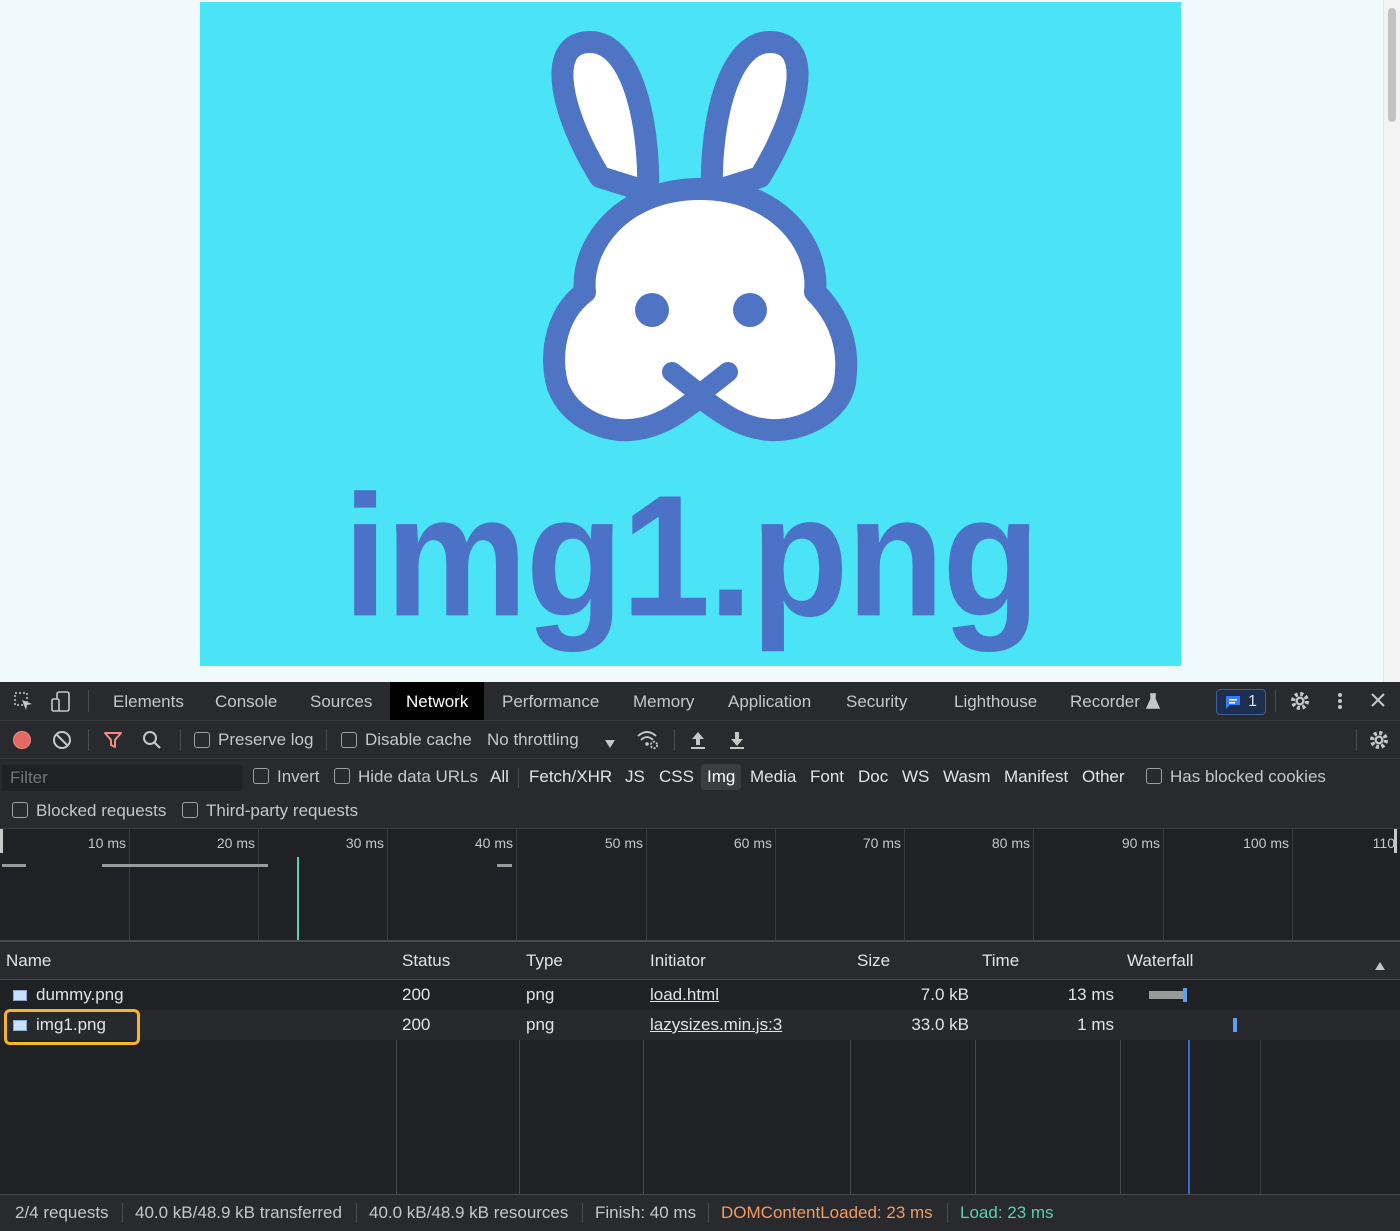 The image size is (1400, 1231). What do you see at coordinates (62, 1212) in the screenshot?
I see `status-requests: 2/4 requests` at bounding box center [62, 1212].